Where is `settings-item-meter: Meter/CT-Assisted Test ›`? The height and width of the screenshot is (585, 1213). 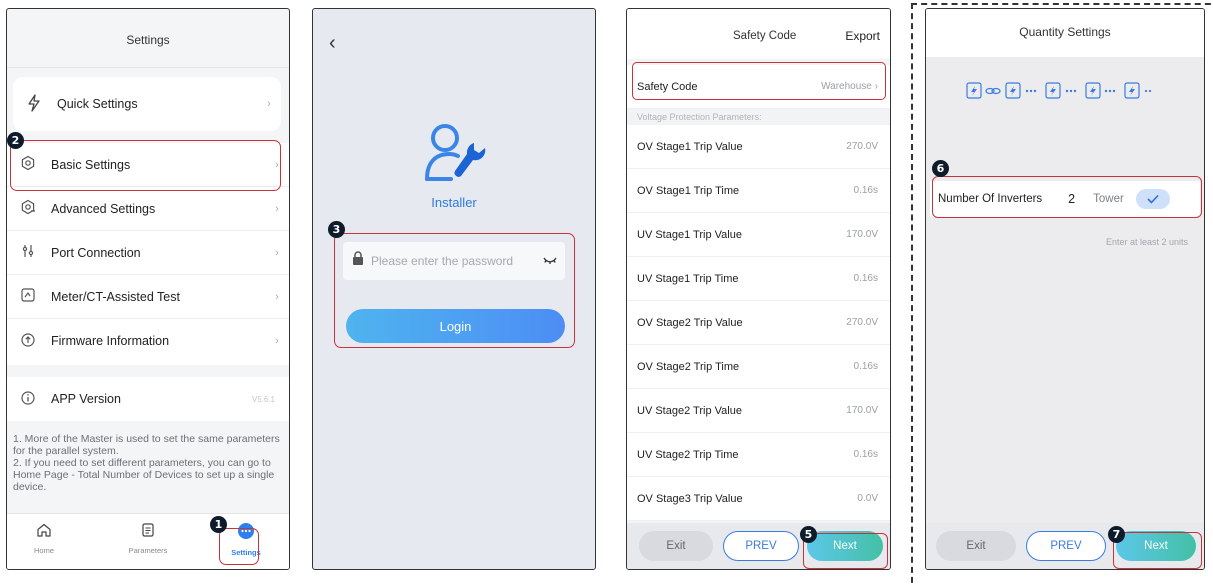
settings-item-meter: Meter/CT-Assisted Test › is located at coordinates (148, 297).